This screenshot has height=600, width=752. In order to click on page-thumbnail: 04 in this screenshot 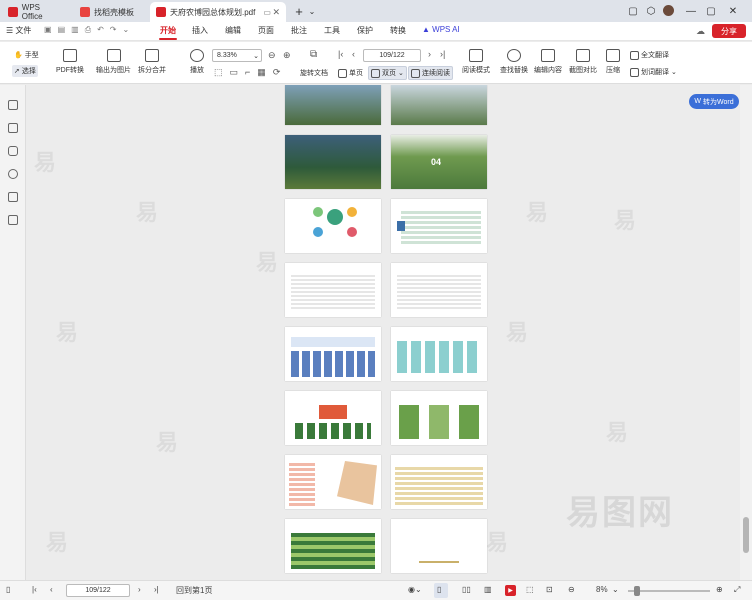, I will do `click(439, 162)`.